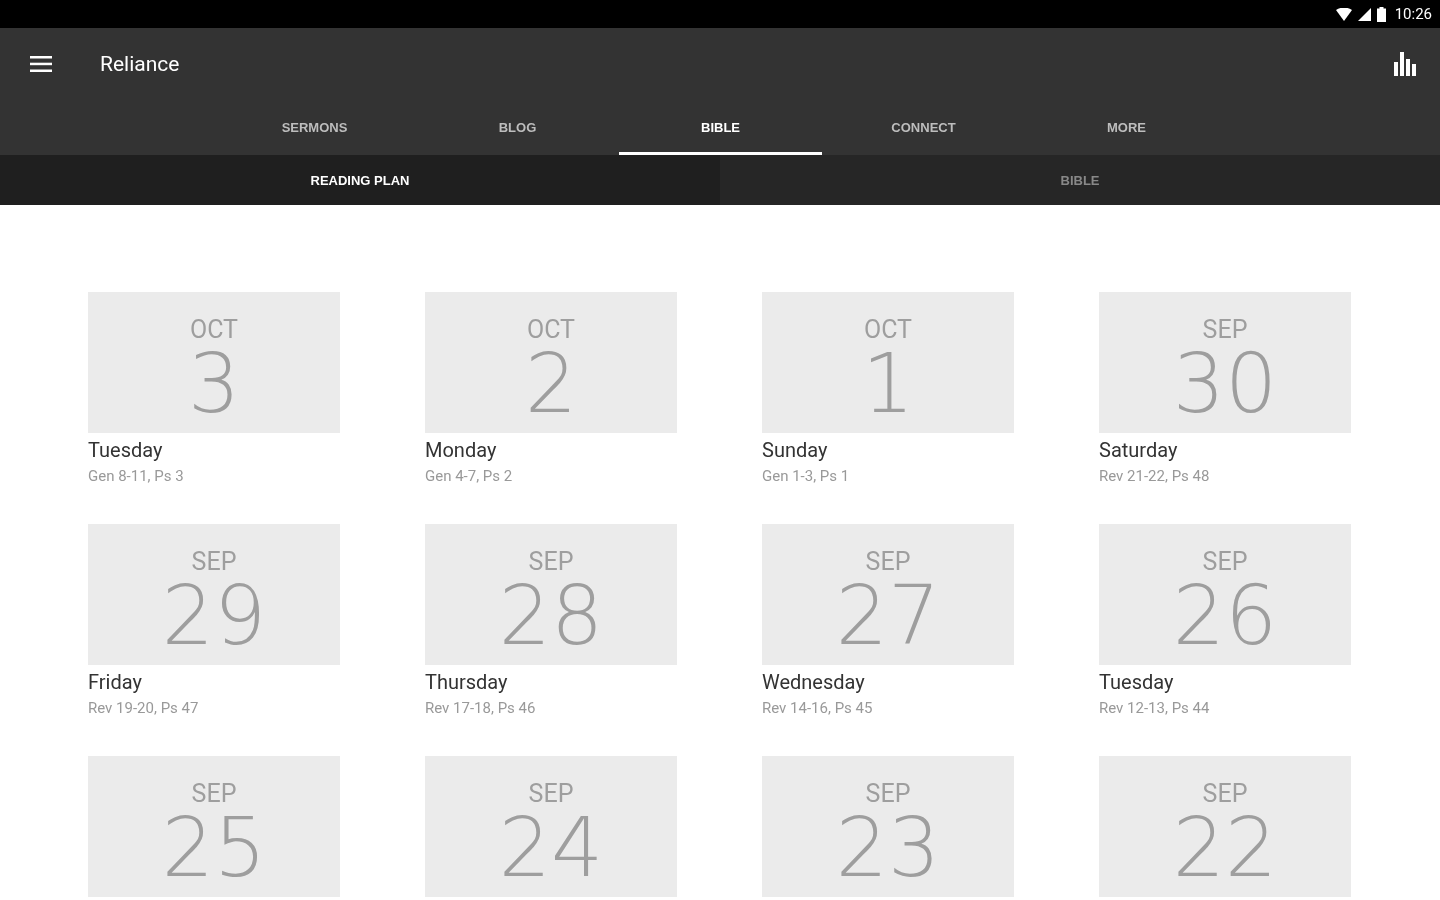  Describe the element at coordinates (923, 127) in the screenshot. I see `nav-tab: CONNECT` at that location.